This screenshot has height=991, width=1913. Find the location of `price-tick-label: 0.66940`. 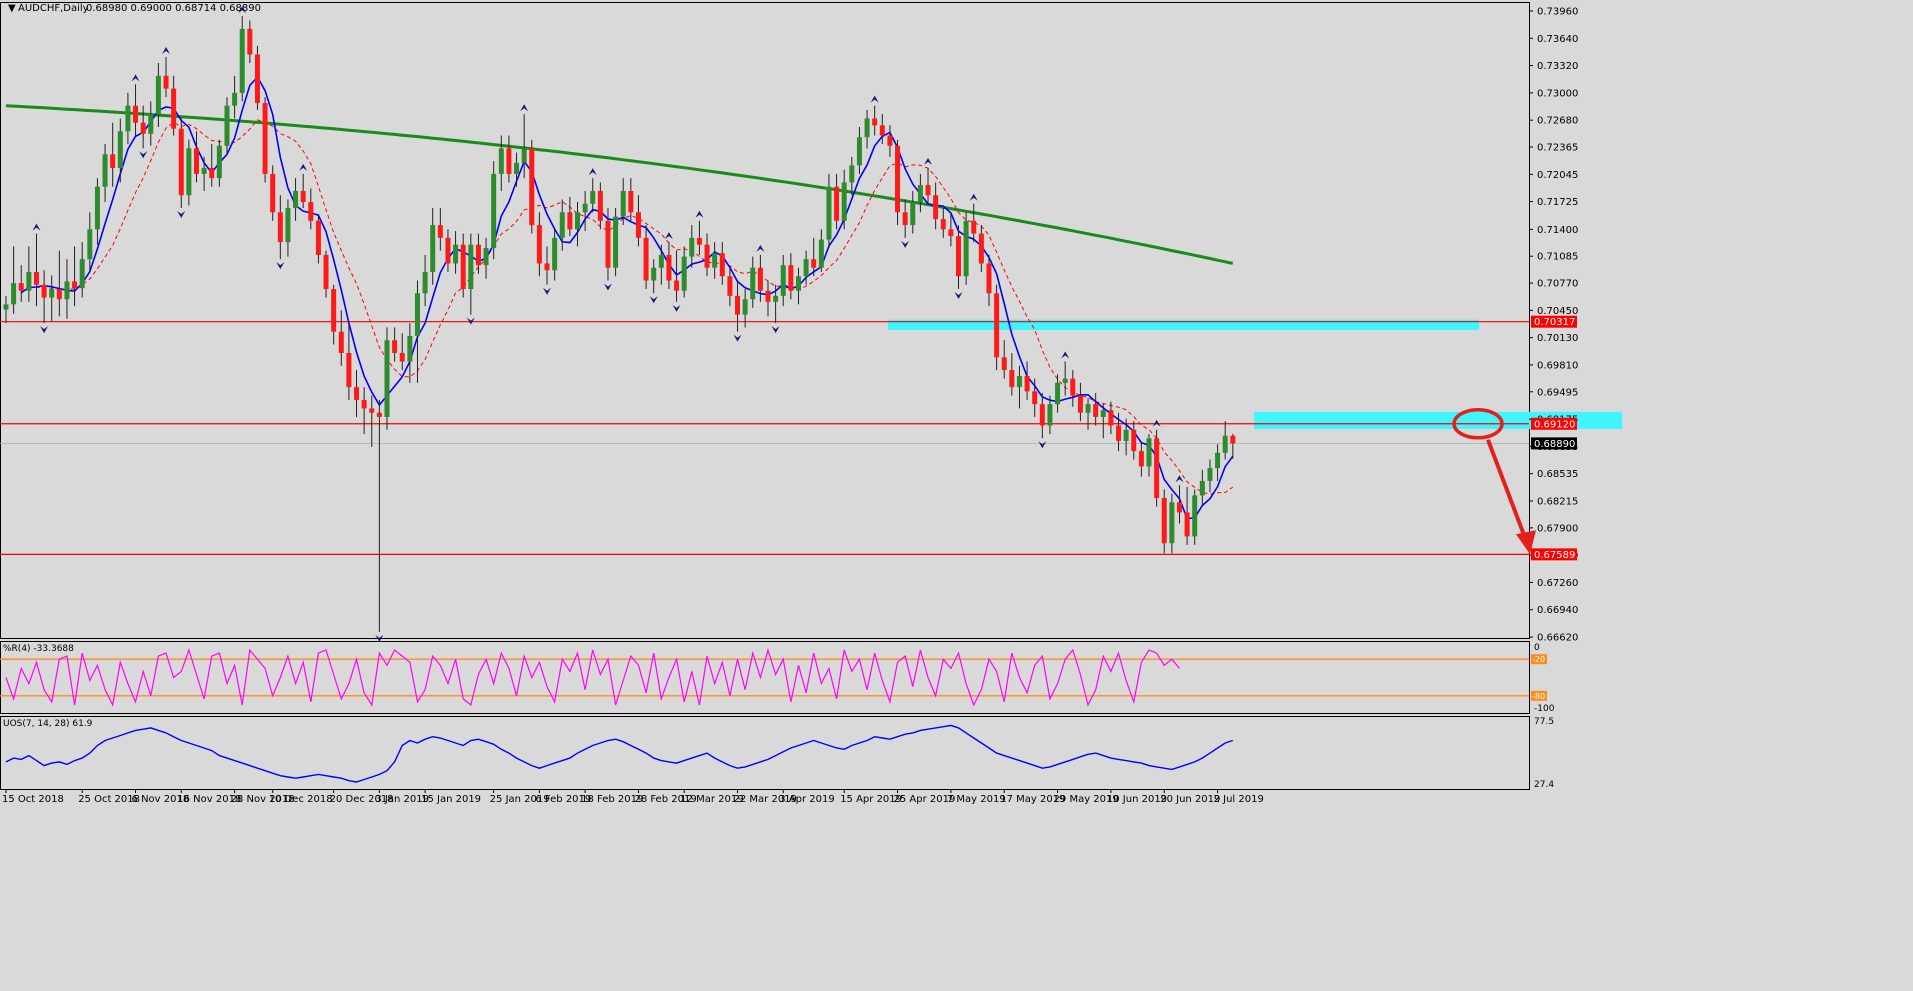

price-tick-label: 0.66940 is located at coordinates (1557, 610).